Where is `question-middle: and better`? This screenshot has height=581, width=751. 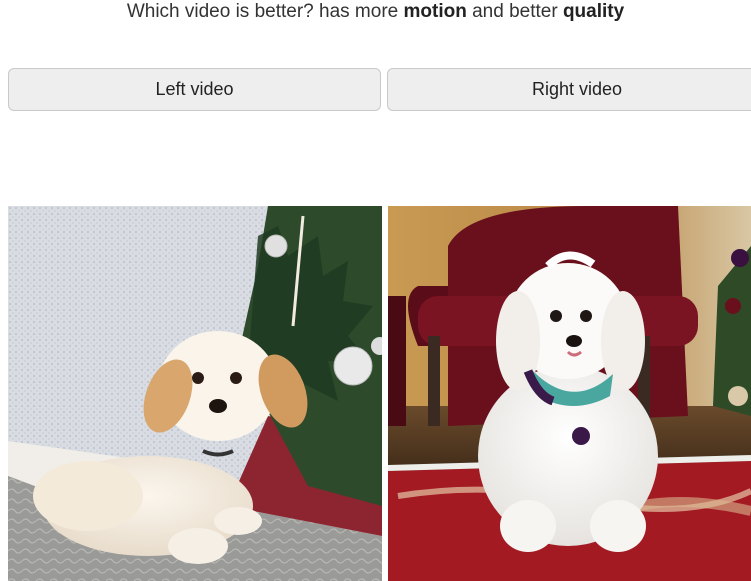
question-middle: and better is located at coordinates (514, 11).